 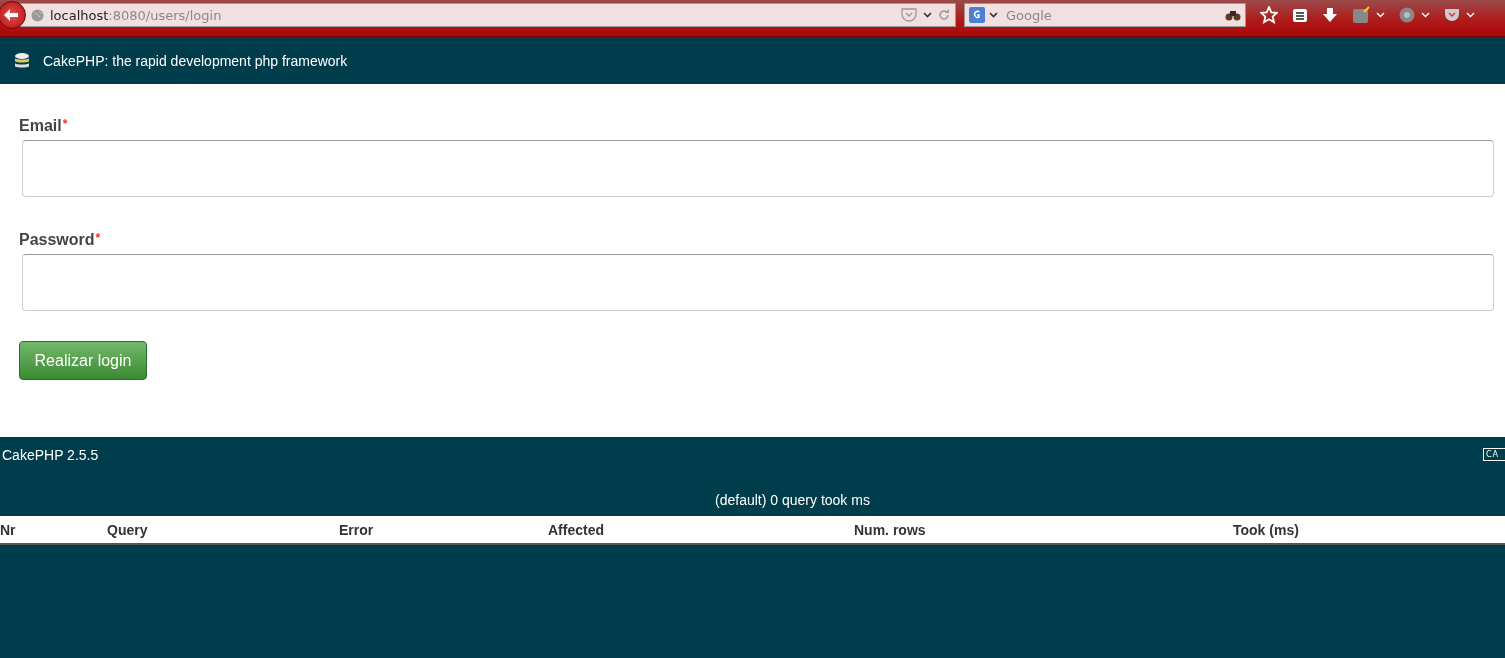 What do you see at coordinates (1233, 15) in the screenshot?
I see `binoculars-icon` at bounding box center [1233, 15].